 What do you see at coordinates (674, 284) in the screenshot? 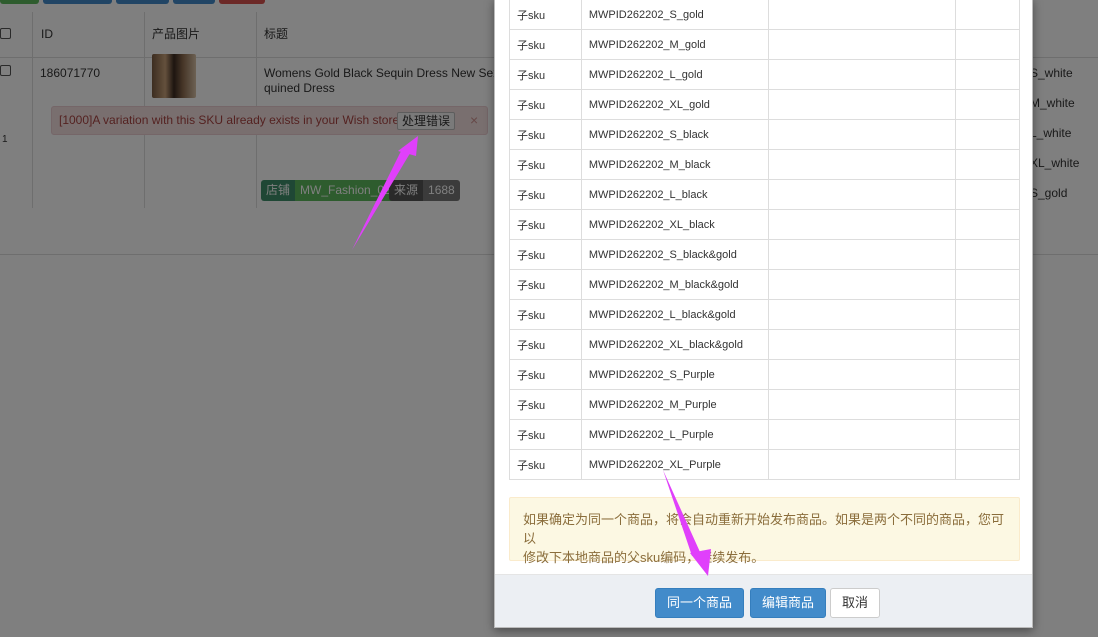
I see `sku-code-cell: MWPID262202_M_black&gold` at bounding box center [674, 284].